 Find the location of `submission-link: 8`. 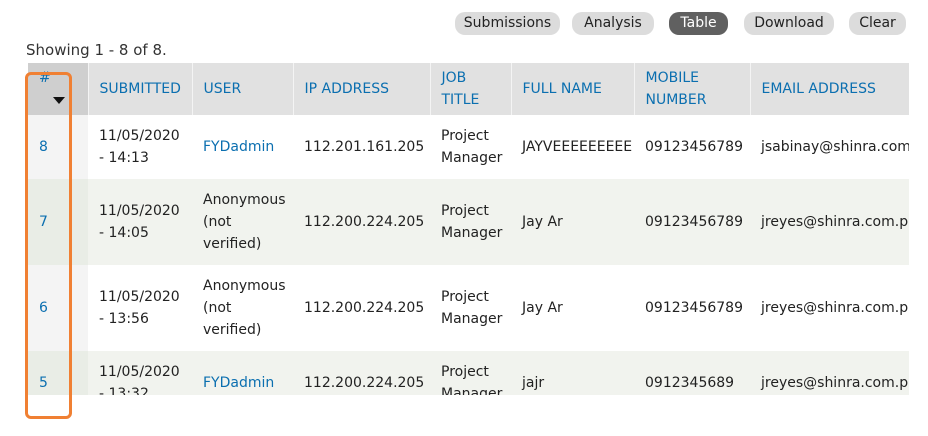

submission-link: 8 is located at coordinates (43, 147).